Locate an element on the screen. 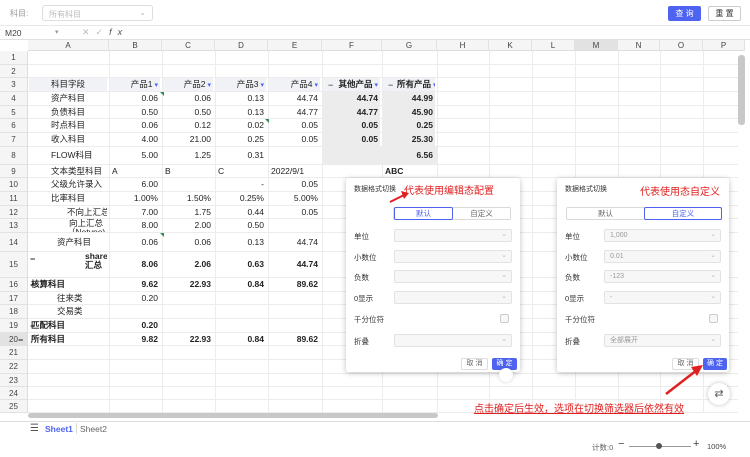  arrow-right is located at coordinates (681, 382).